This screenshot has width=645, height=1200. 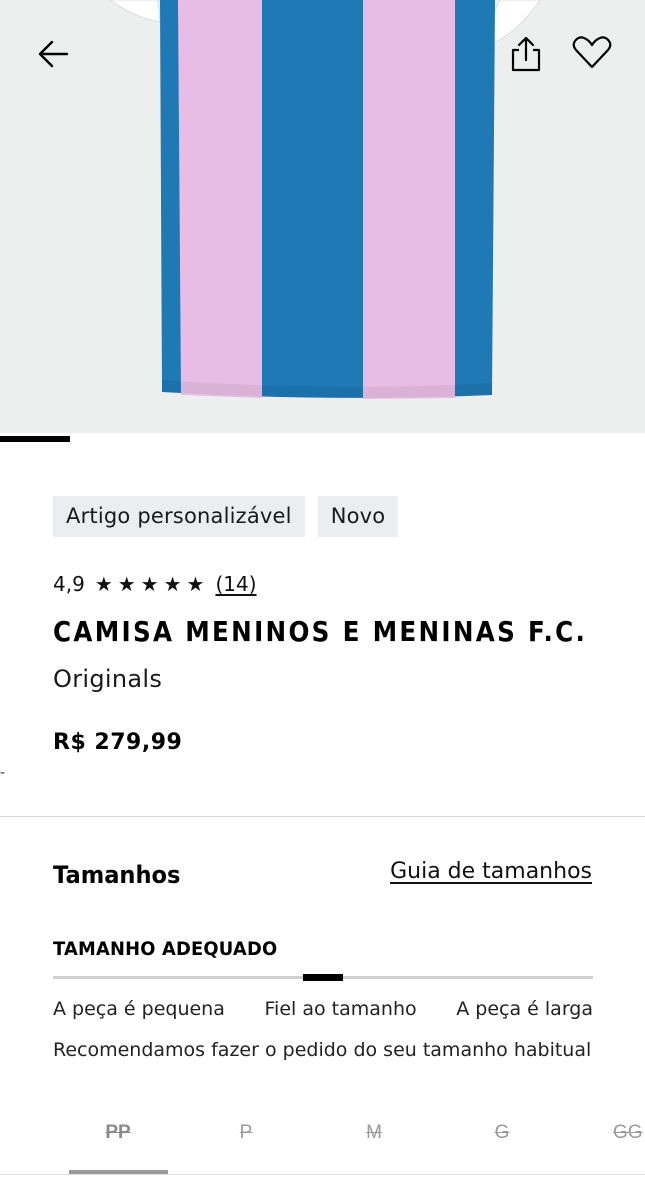 I want to click on stray-mark: -, so click(x=3, y=773).